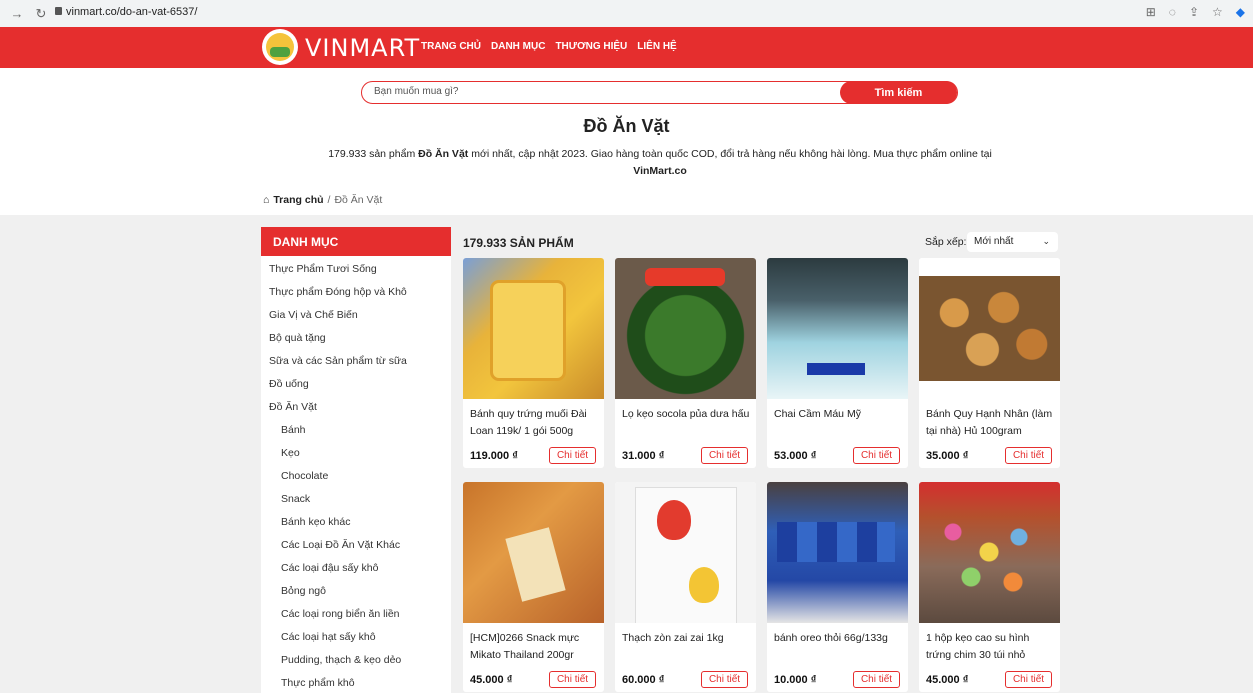  I want to click on breadcrumb-home: Trang chủ, so click(298, 200).